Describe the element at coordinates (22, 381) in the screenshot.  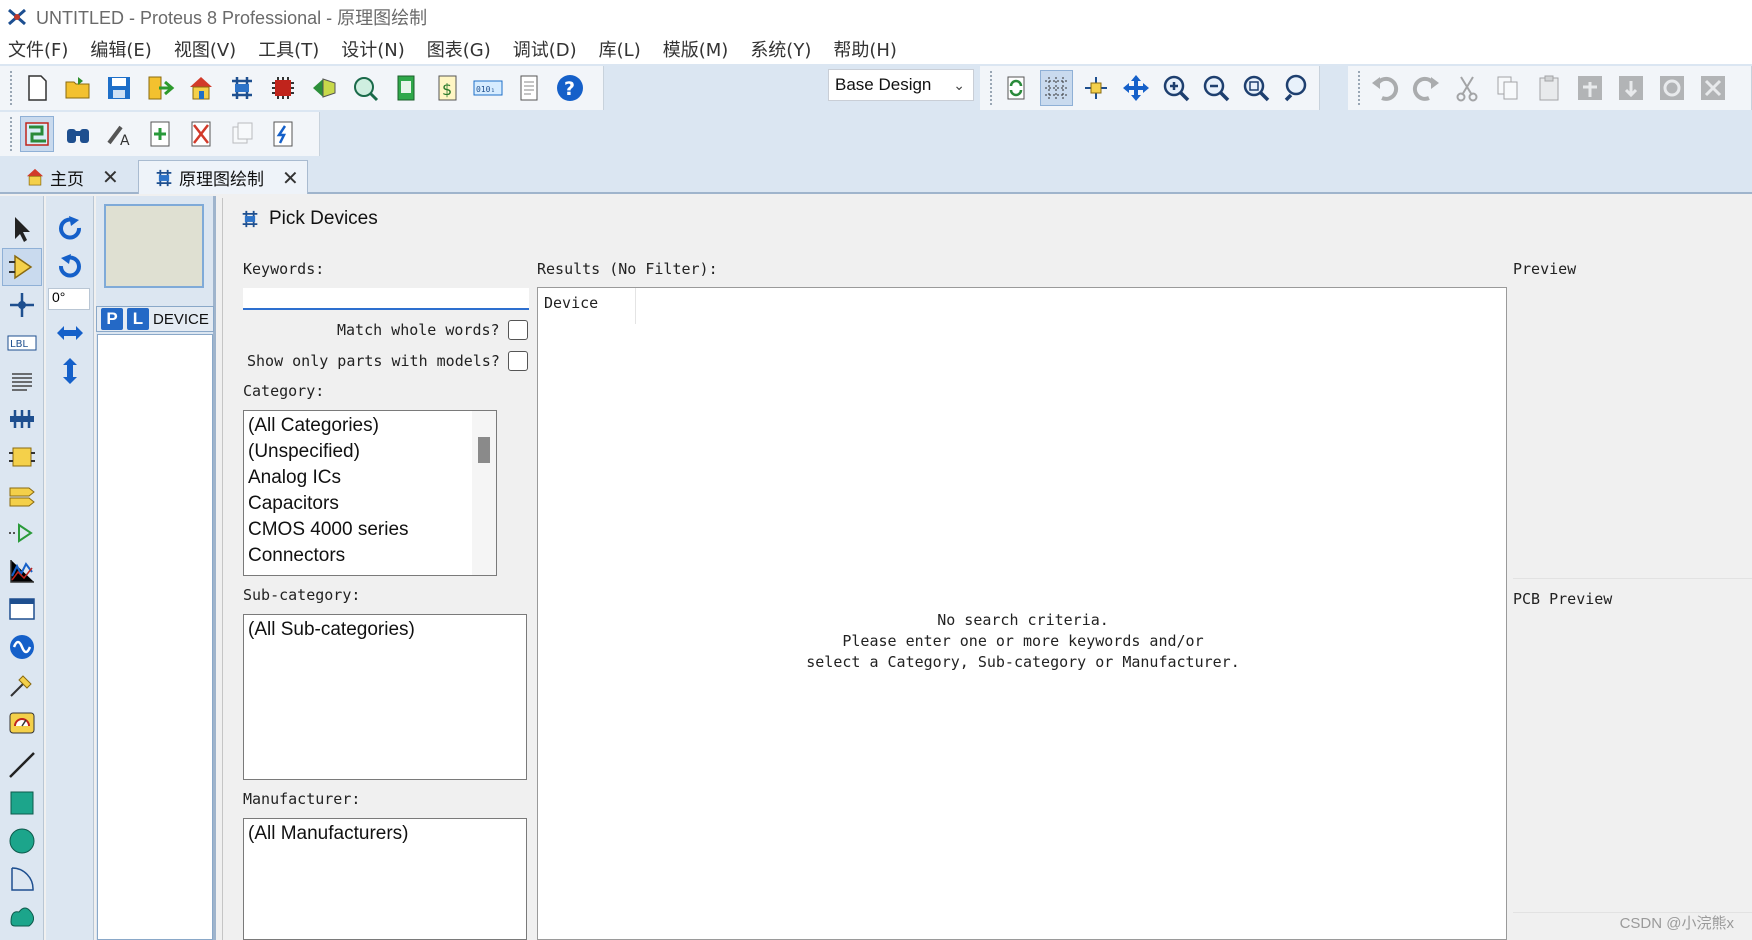
I see `text-script-tool` at that location.